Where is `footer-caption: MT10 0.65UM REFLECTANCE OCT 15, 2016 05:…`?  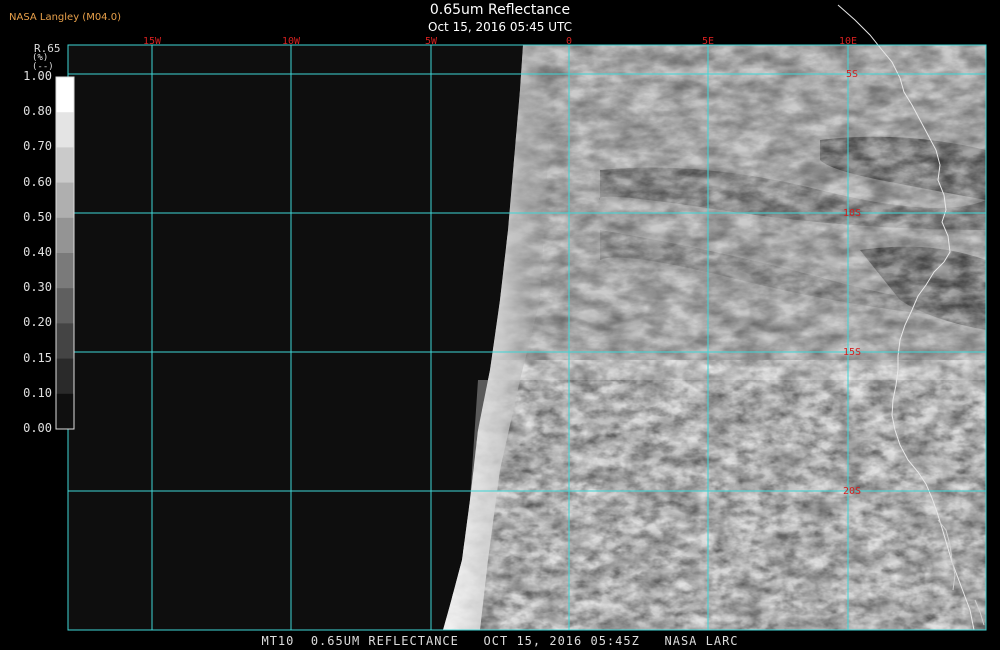 footer-caption: MT10 0.65UM REFLECTANCE OCT 15, 2016 05:… is located at coordinates (500, 641).